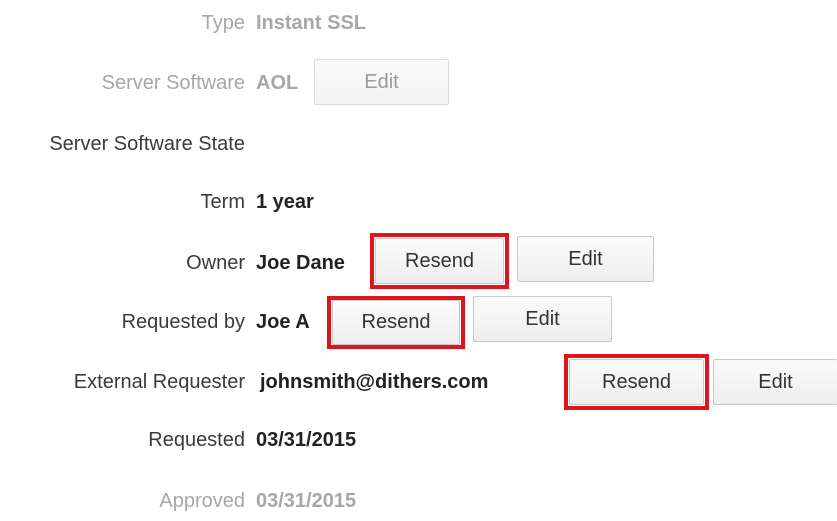  Describe the element at coordinates (306, 440) in the screenshot. I see `requested-value: 03/31/2015` at that location.